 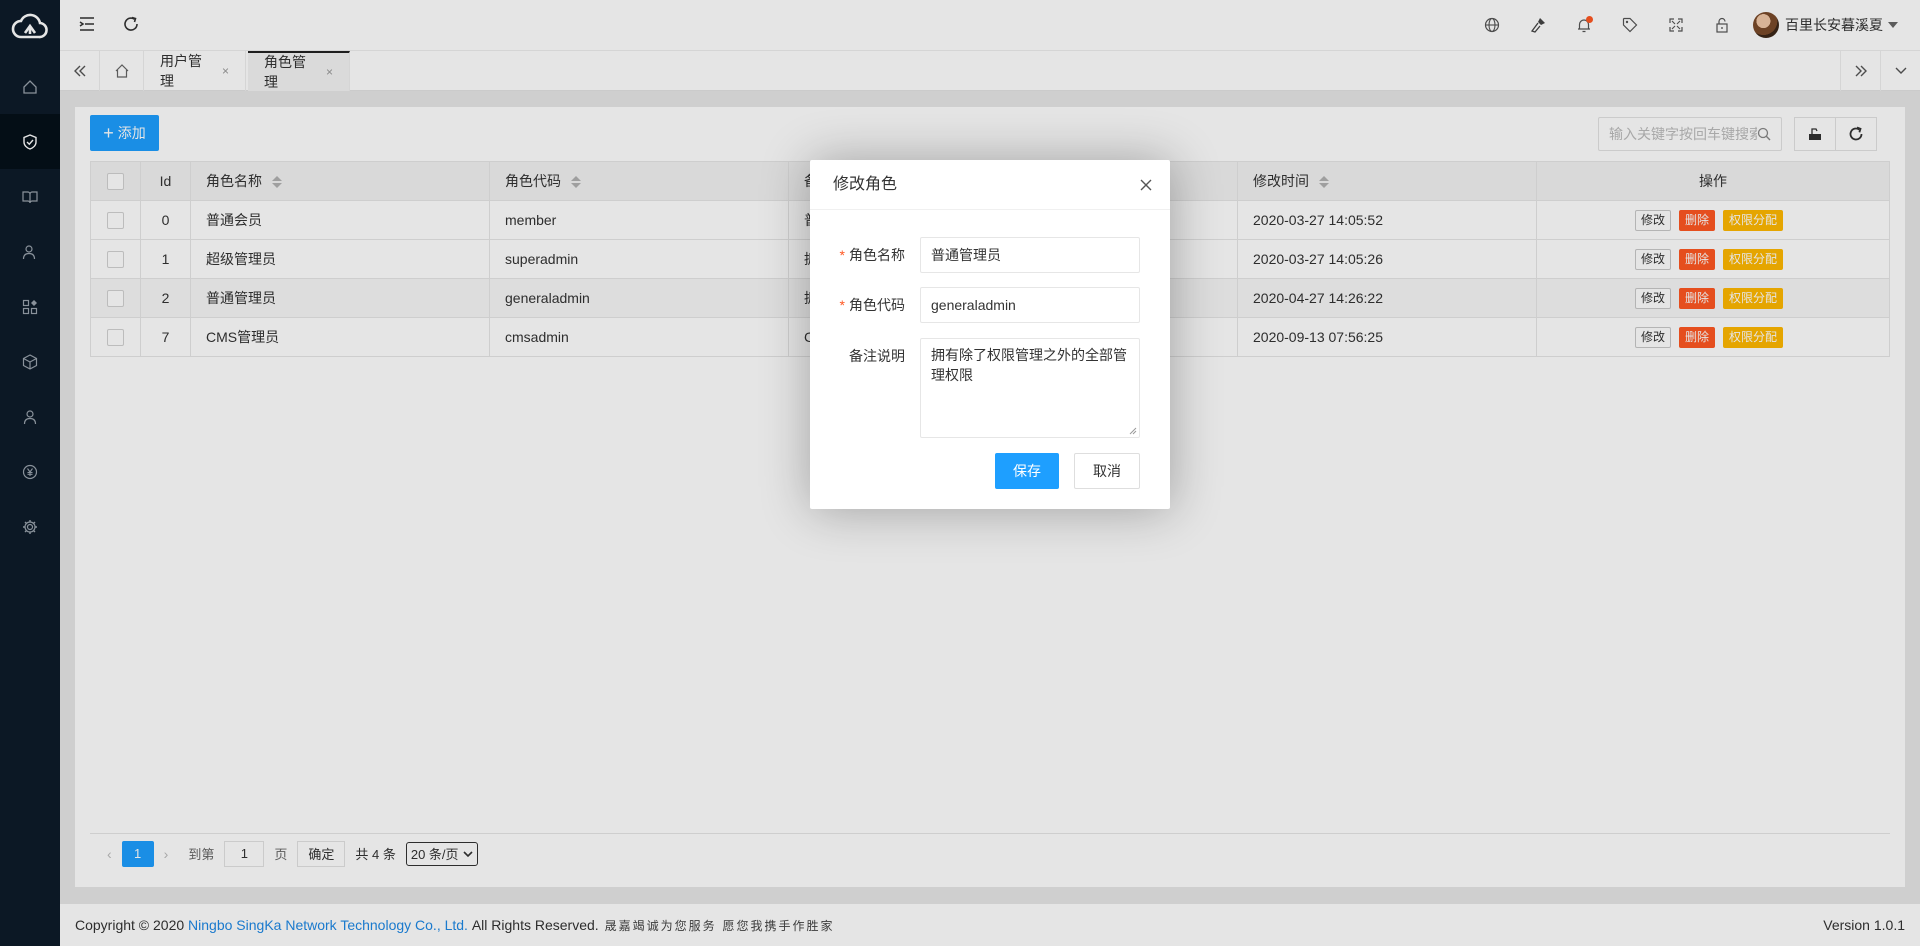 I want to click on code-label: * 角色代码, so click(x=865, y=305).